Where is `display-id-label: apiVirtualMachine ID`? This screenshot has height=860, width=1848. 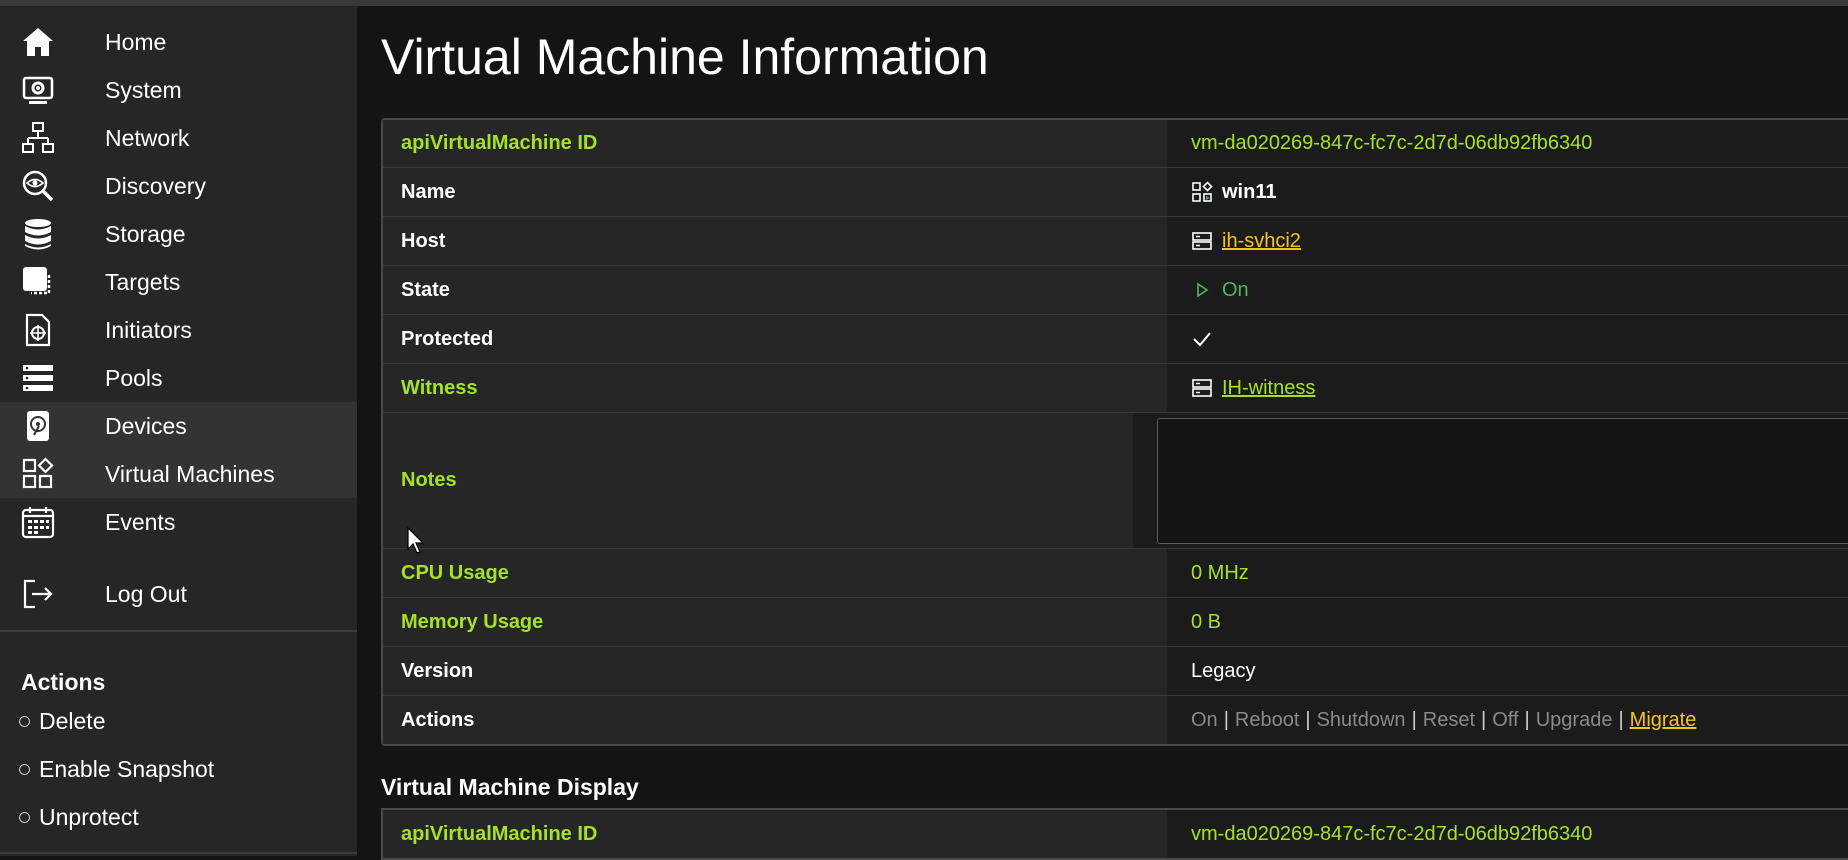 display-id-label: apiVirtualMachine ID is located at coordinates (775, 834).